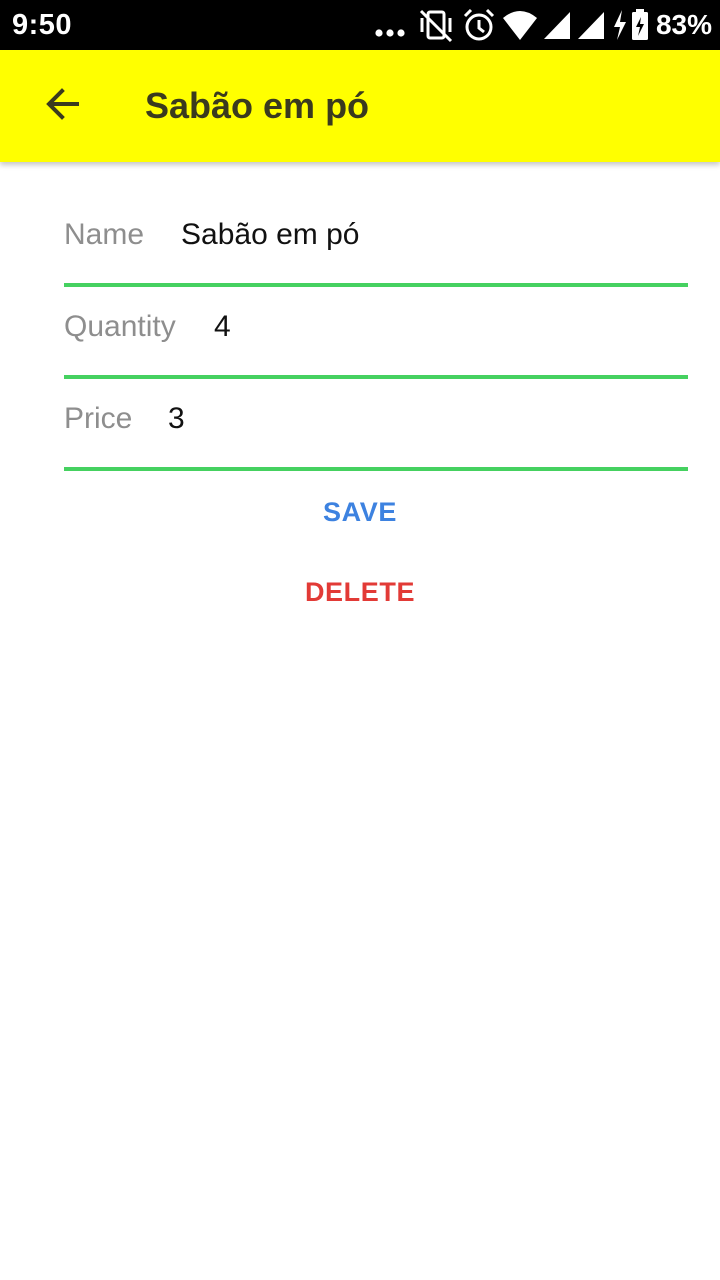 The height and width of the screenshot is (1280, 720). What do you see at coordinates (222, 327) in the screenshot?
I see `quantity-input: 4` at bounding box center [222, 327].